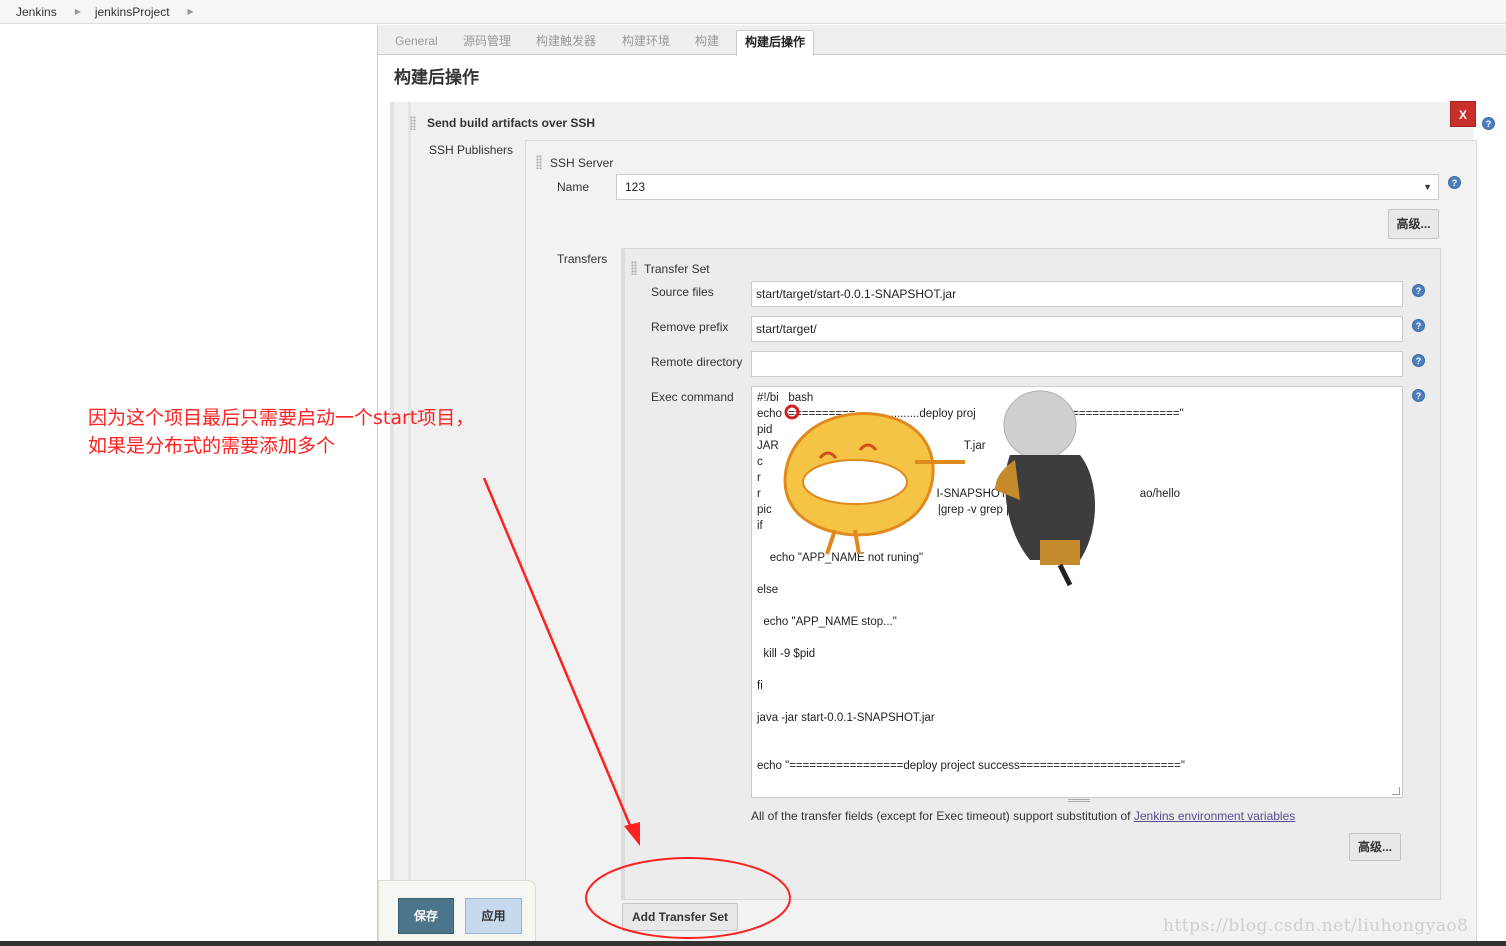 This screenshot has width=1506, height=946. I want to click on annotation-line: 因为这个项目最后只需要启动一个start项目，, so click(281, 418).